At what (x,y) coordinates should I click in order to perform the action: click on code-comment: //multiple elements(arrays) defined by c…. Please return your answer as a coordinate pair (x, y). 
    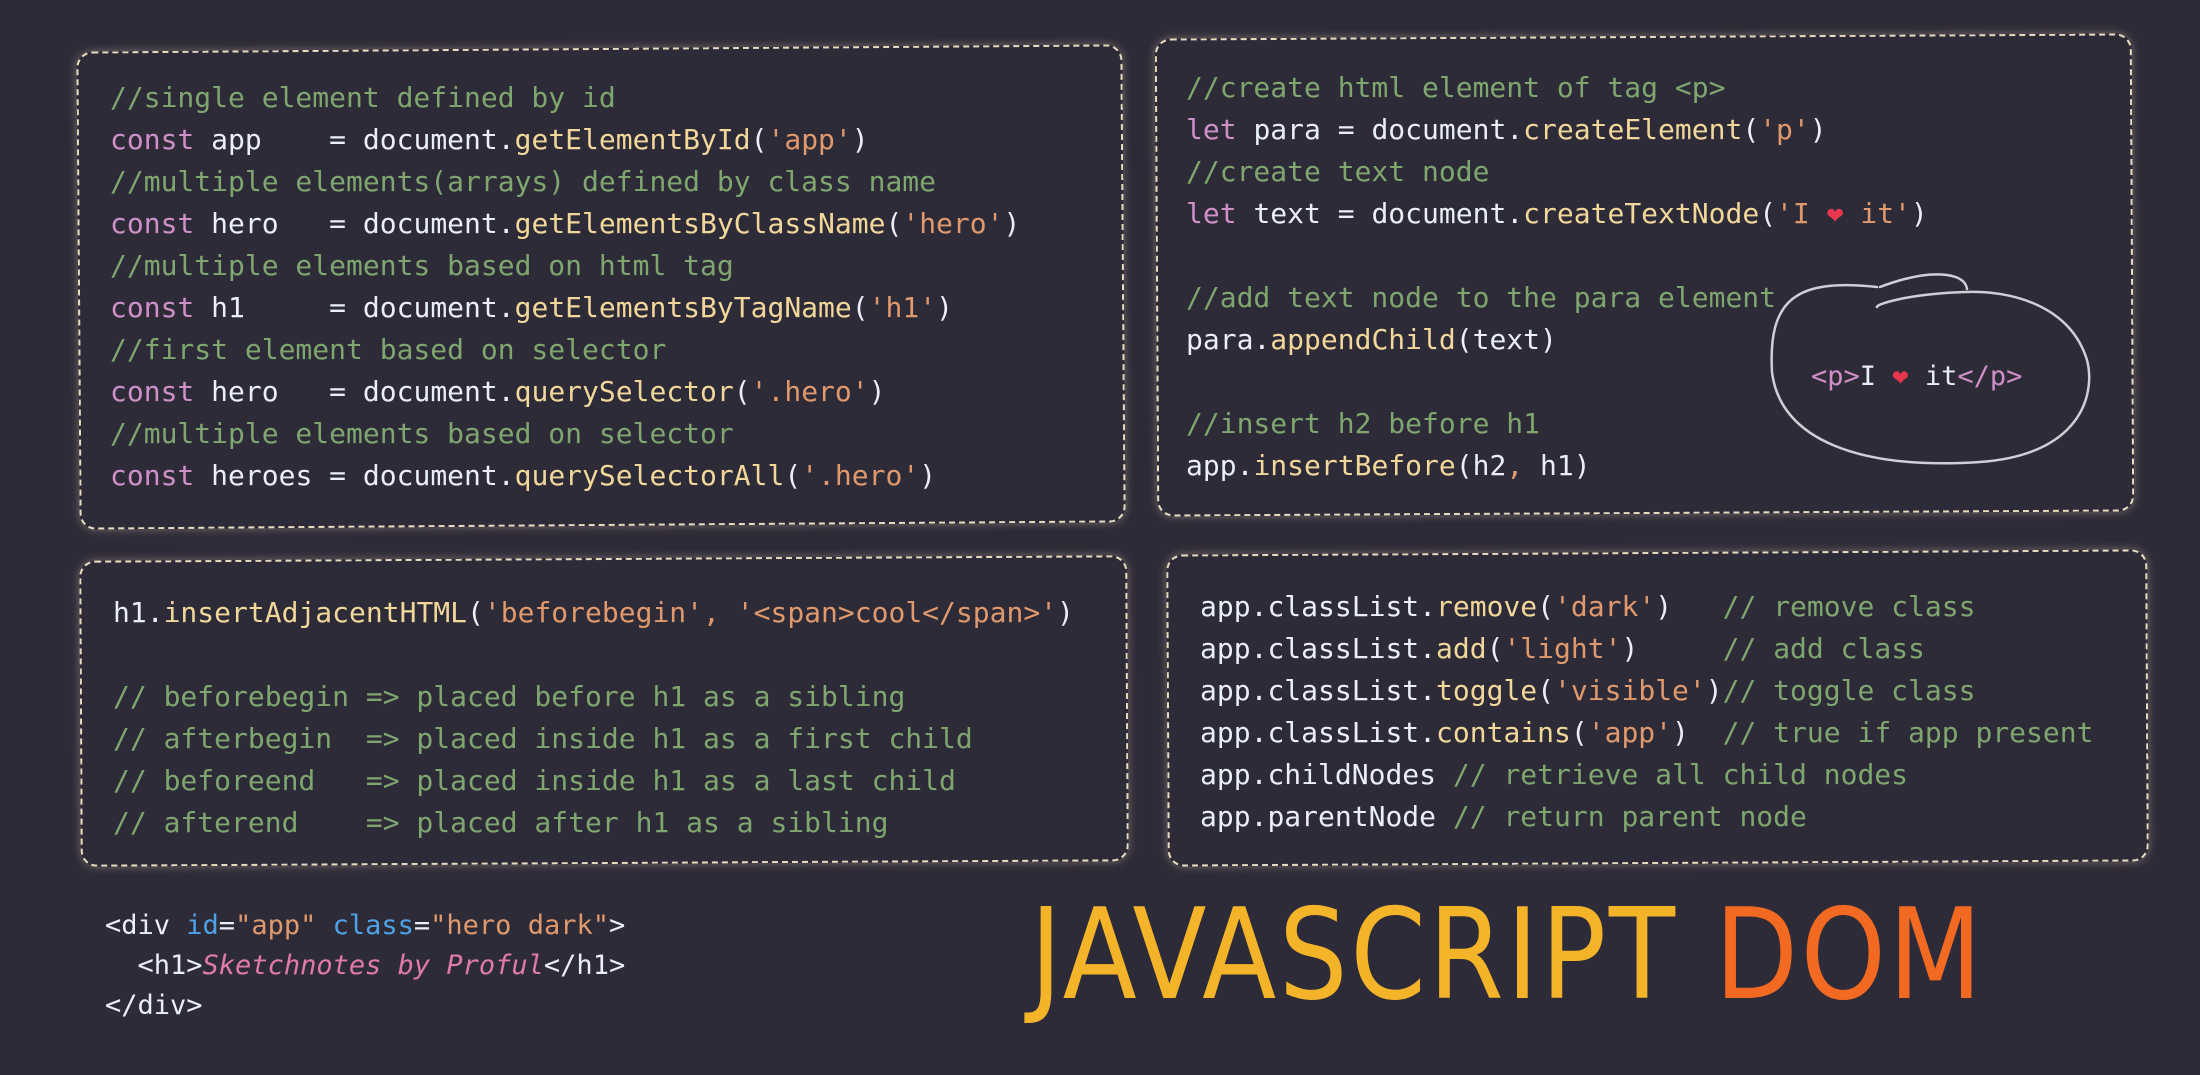
    Looking at the image, I should click on (523, 181).